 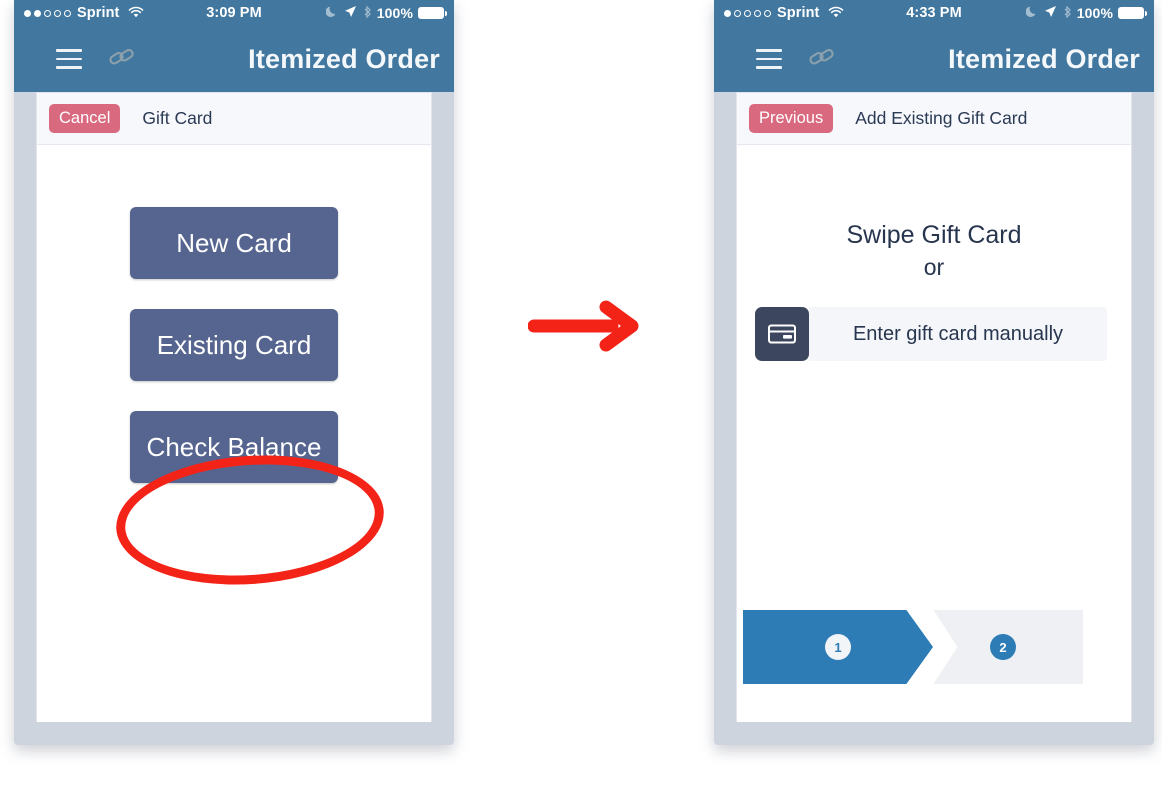 I want to click on swipe-gift-card-label: Swipe Gift Card, so click(x=934, y=235).